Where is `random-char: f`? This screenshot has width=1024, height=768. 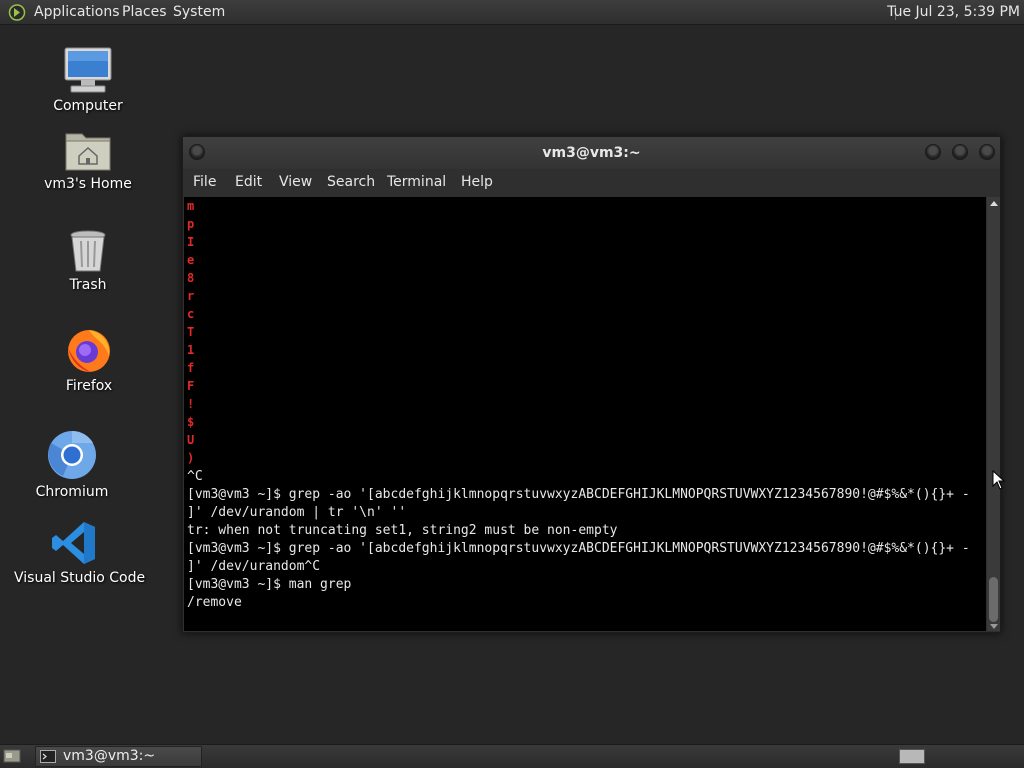
random-char: f is located at coordinates (191, 368).